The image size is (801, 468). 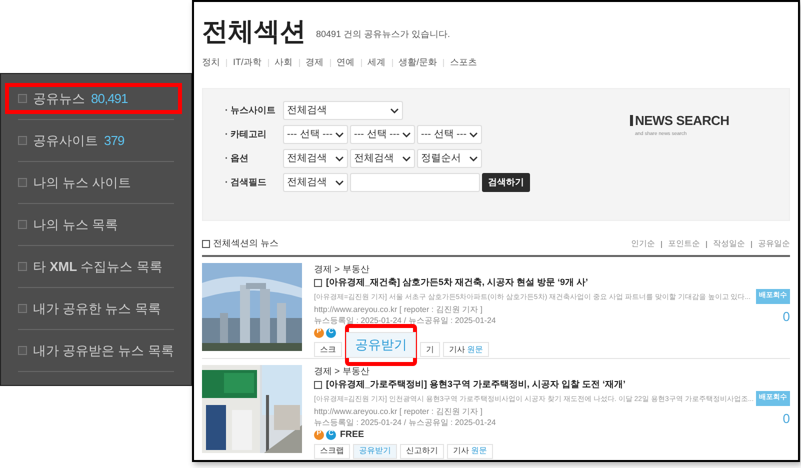 What do you see at coordinates (250, 110) in the screenshot?
I see `field-label: · 뉴스사이트` at bounding box center [250, 110].